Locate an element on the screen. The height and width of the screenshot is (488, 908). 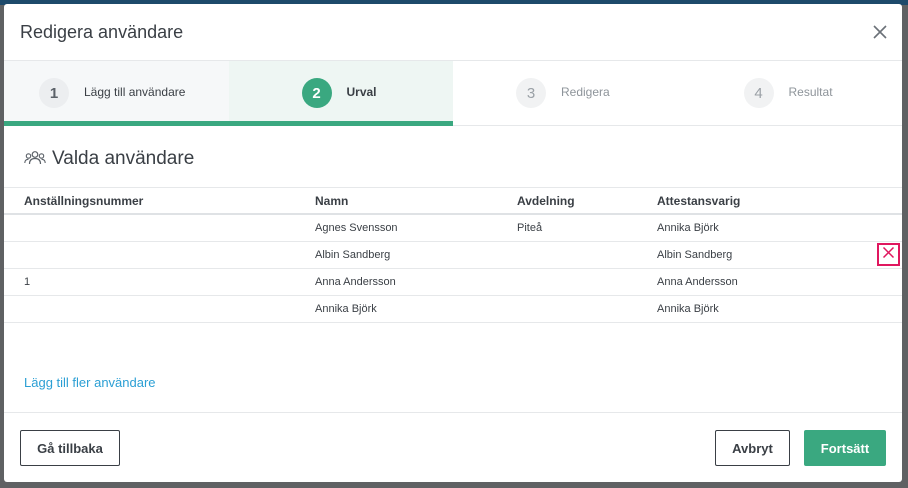
step-1: 1 Lägg till användare is located at coordinates (116, 93).